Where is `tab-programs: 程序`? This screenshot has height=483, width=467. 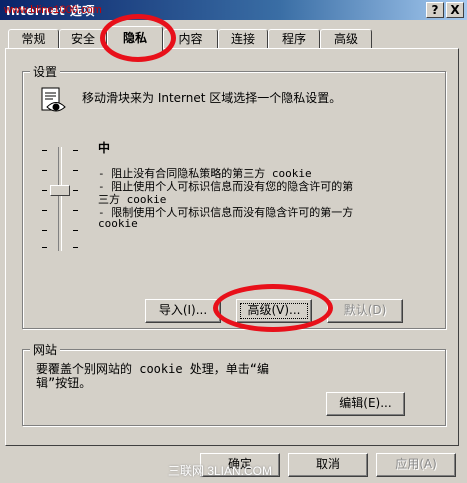 tab-programs: 程序 is located at coordinates (294, 39).